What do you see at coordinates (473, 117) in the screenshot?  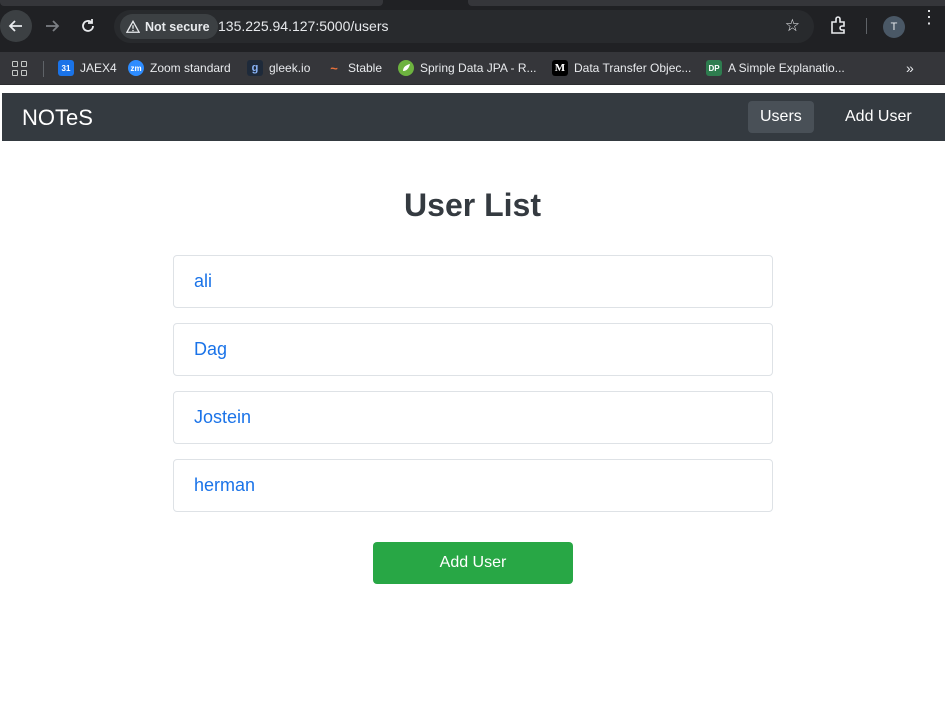 I see `app-navbar: NOTeS Users Add User` at bounding box center [473, 117].